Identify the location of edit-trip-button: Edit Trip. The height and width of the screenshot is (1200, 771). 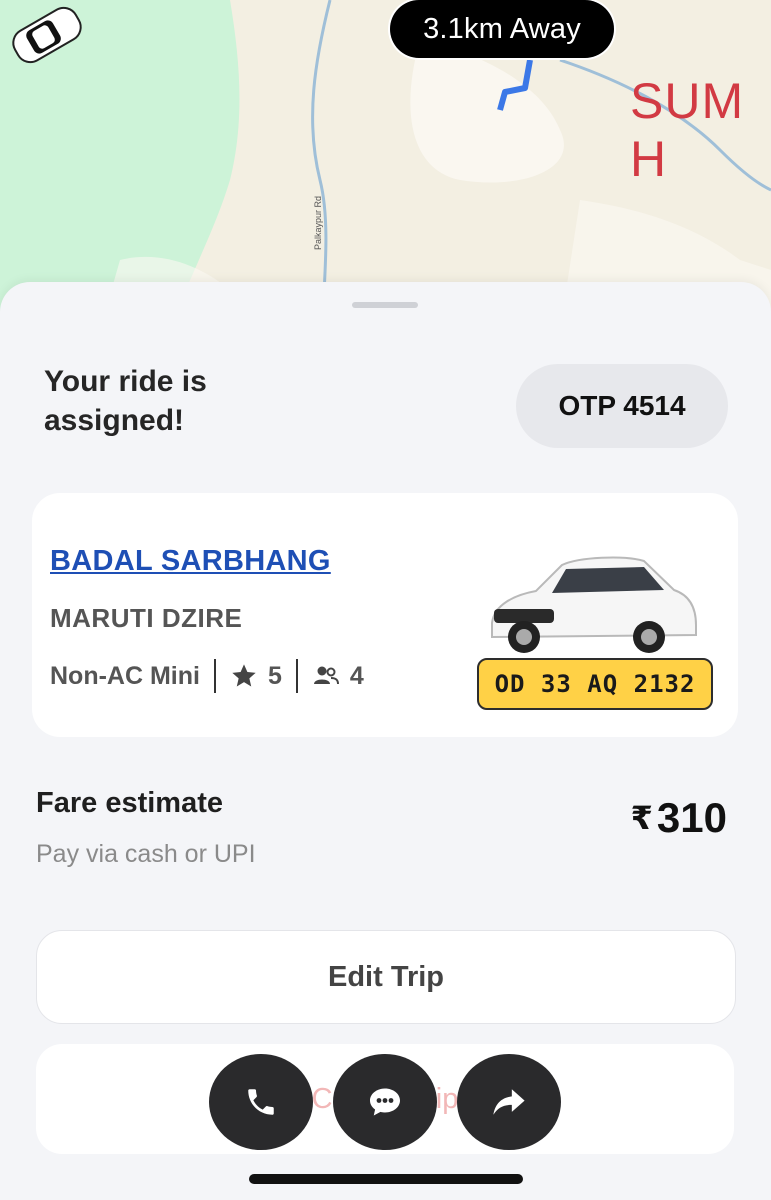
(386, 977).